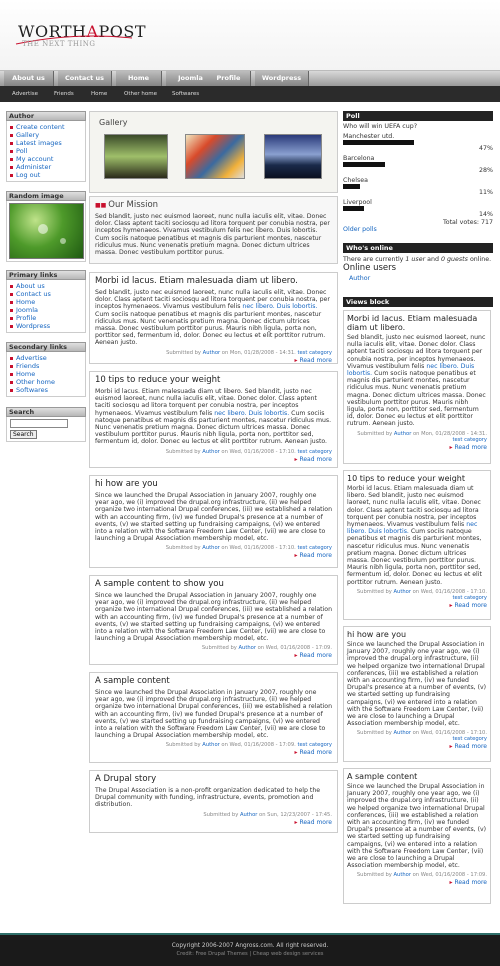  Describe the element at coordinates (418, 302) in the screenshot. I see `views-block-title: Views block` at that location.